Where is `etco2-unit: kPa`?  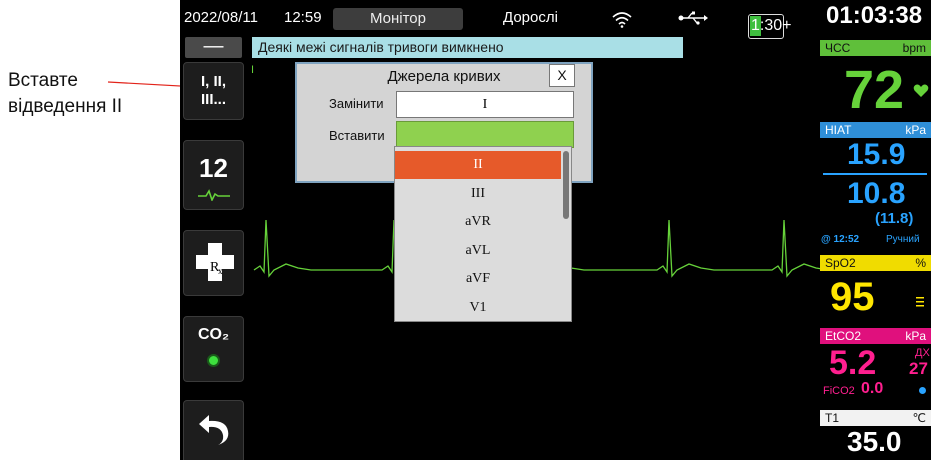 etco2-unit: kPa is located at coordinates (915, 336).